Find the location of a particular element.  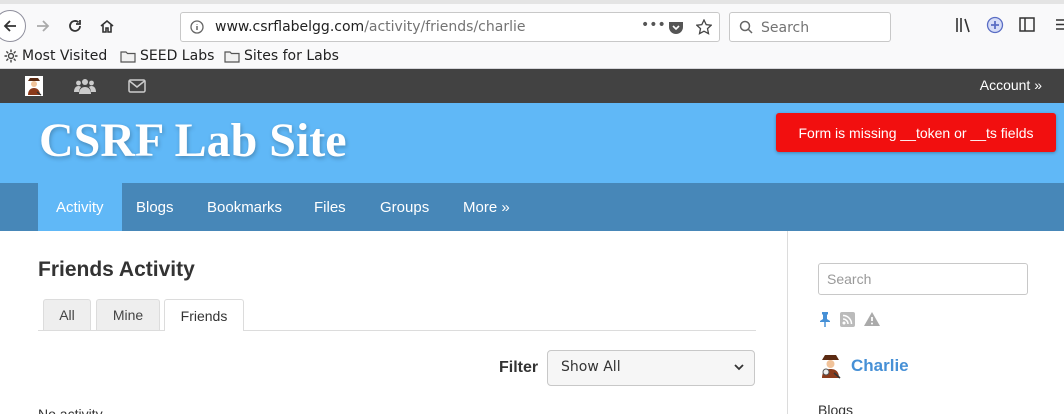

forward-button is located at coordinates (43, 26).